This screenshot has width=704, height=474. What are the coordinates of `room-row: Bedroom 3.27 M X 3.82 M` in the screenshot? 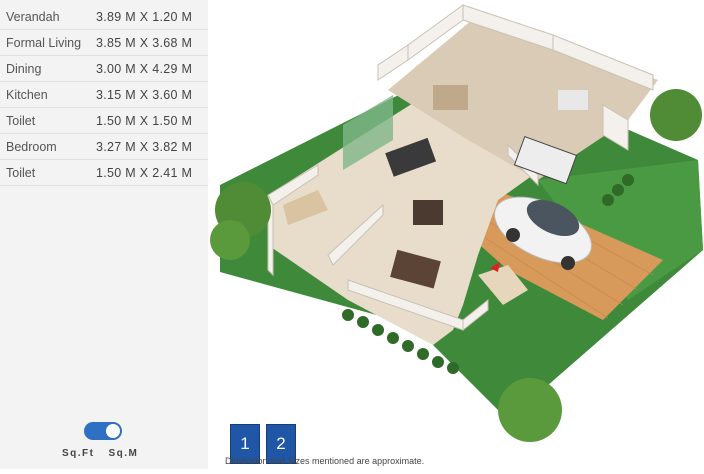 It's located at (104, 147).